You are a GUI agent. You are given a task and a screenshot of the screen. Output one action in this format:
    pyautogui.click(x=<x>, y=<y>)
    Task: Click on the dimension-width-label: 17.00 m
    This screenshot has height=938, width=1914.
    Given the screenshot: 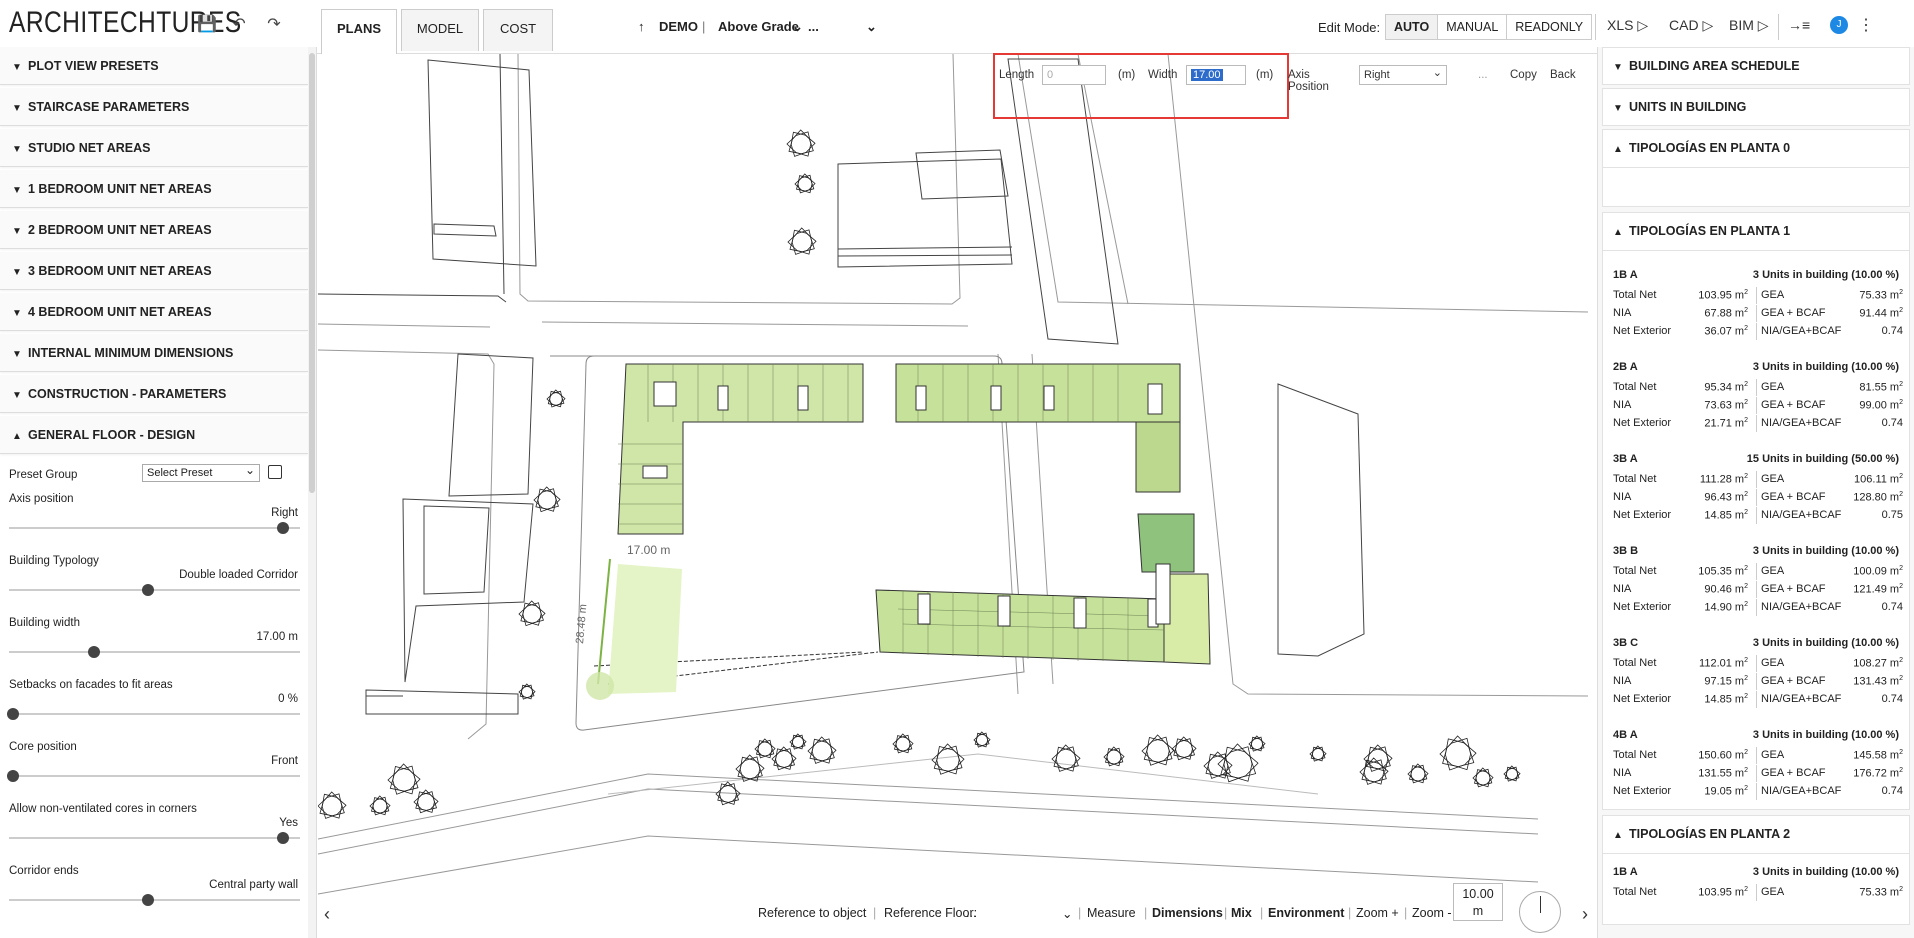 What is the action you would take?
    pyautogui.click(x=648, y=550)
    